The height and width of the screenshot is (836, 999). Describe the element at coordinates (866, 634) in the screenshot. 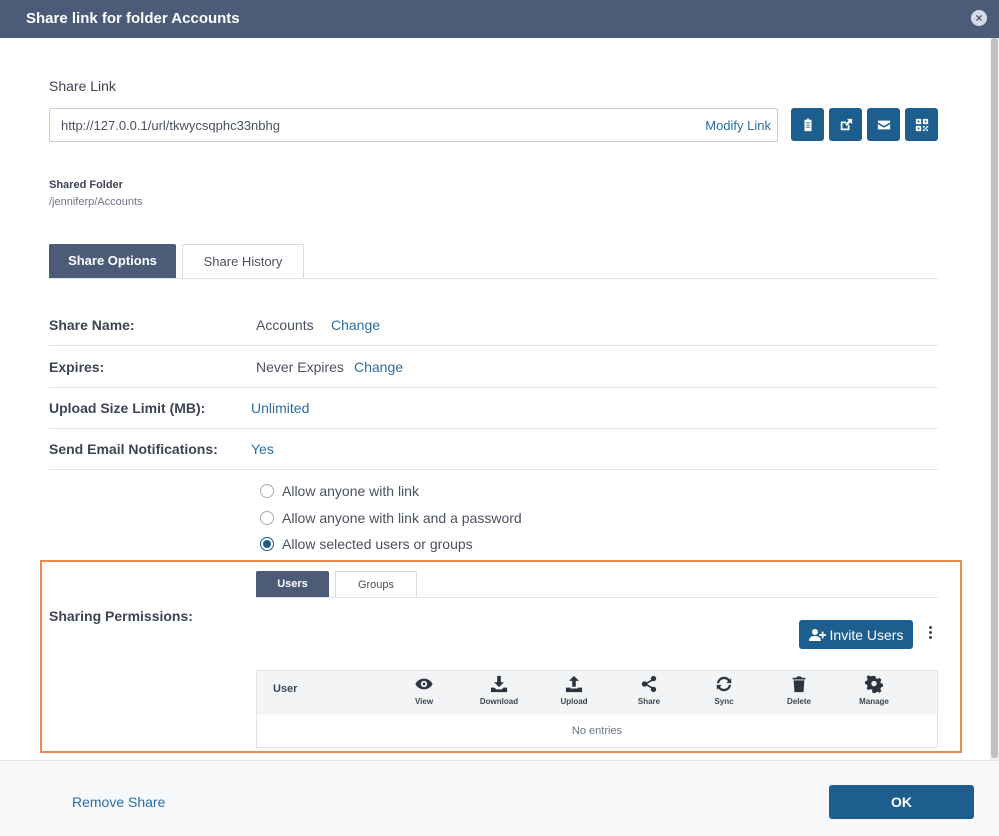

I see `invite-users-label: Invite Users` at that location.